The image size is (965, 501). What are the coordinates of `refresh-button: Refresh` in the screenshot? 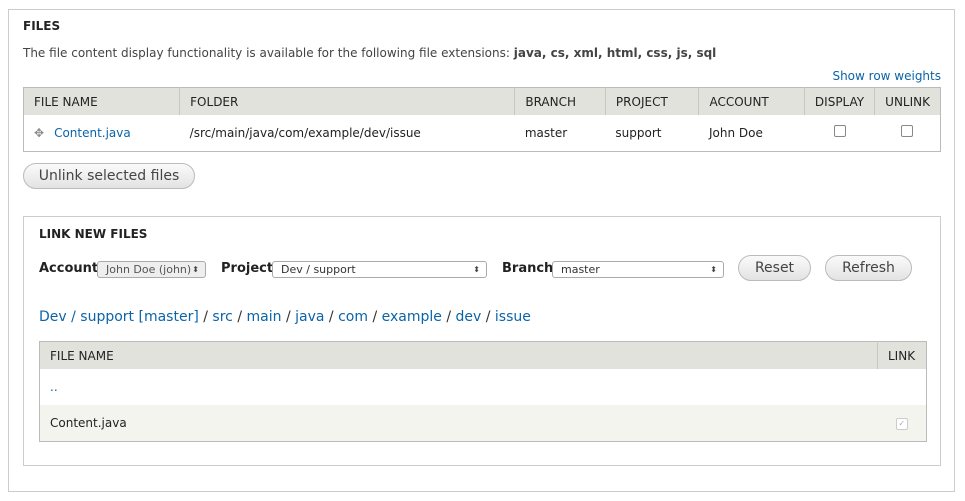 It's located at (868, 268).